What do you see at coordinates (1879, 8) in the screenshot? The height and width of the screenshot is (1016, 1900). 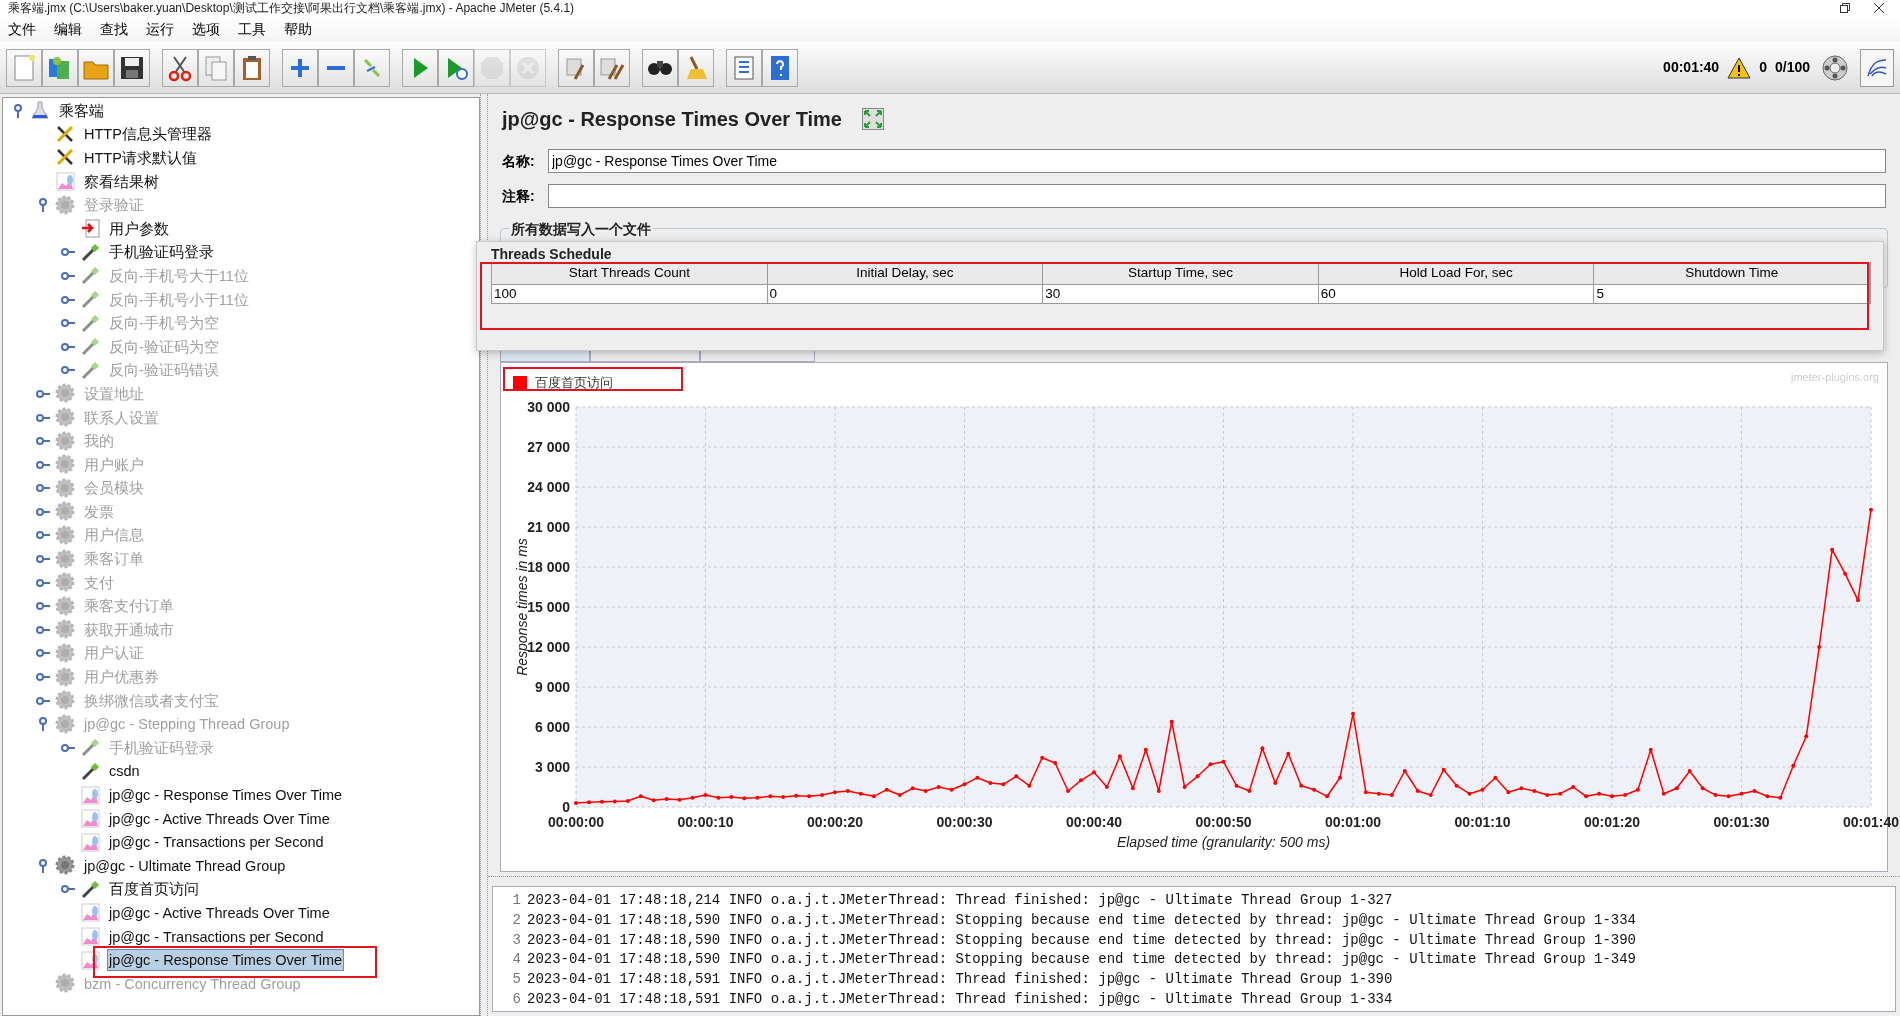 I see `close-icon` at bounding box center [1879, 8].